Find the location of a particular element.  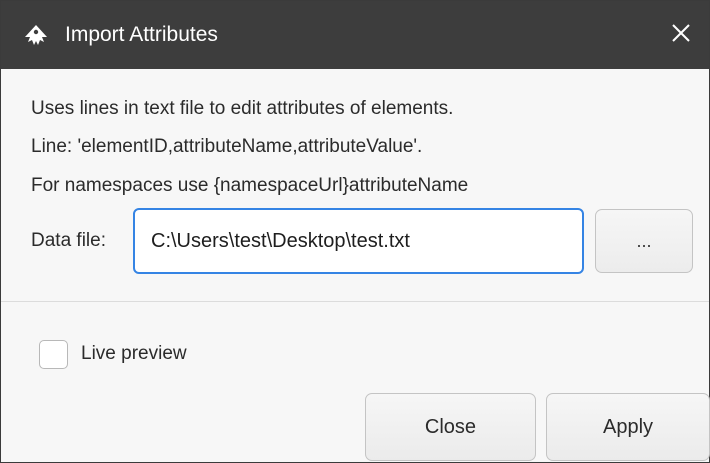

live-preview-label: Live preview is located at coordinates (134, 354).